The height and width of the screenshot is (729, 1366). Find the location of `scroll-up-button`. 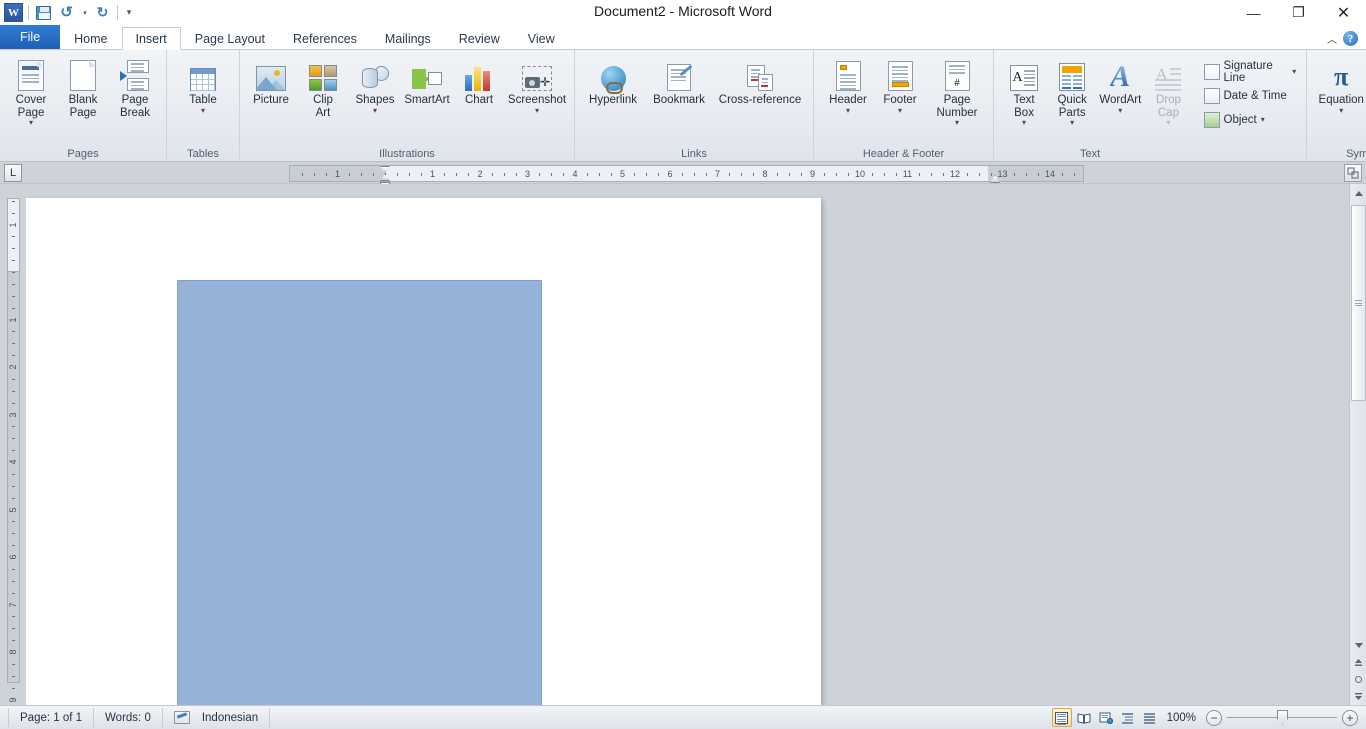

scroll-up-button is located at coordinates (1358, 193).